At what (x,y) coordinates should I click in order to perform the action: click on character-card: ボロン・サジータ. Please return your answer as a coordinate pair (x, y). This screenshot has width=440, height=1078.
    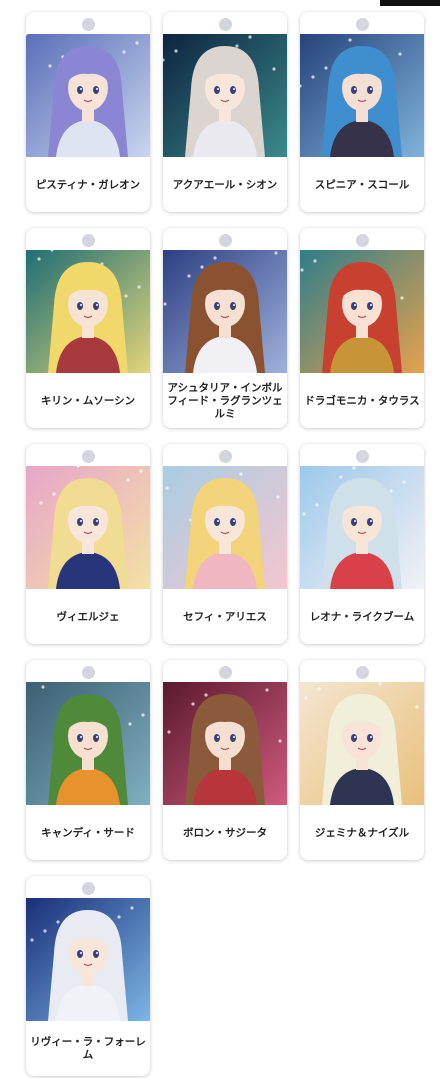
    Looking at the image, I should click on (225, 760).